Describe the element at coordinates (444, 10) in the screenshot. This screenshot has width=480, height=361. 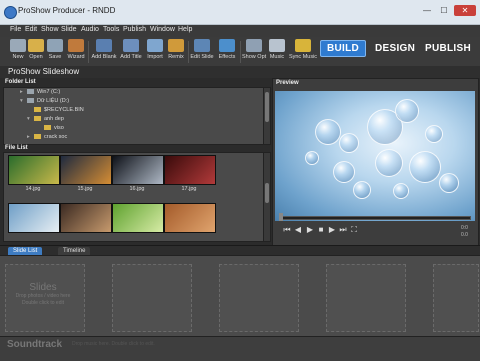
I see `maximize-button: ☐` at that location.